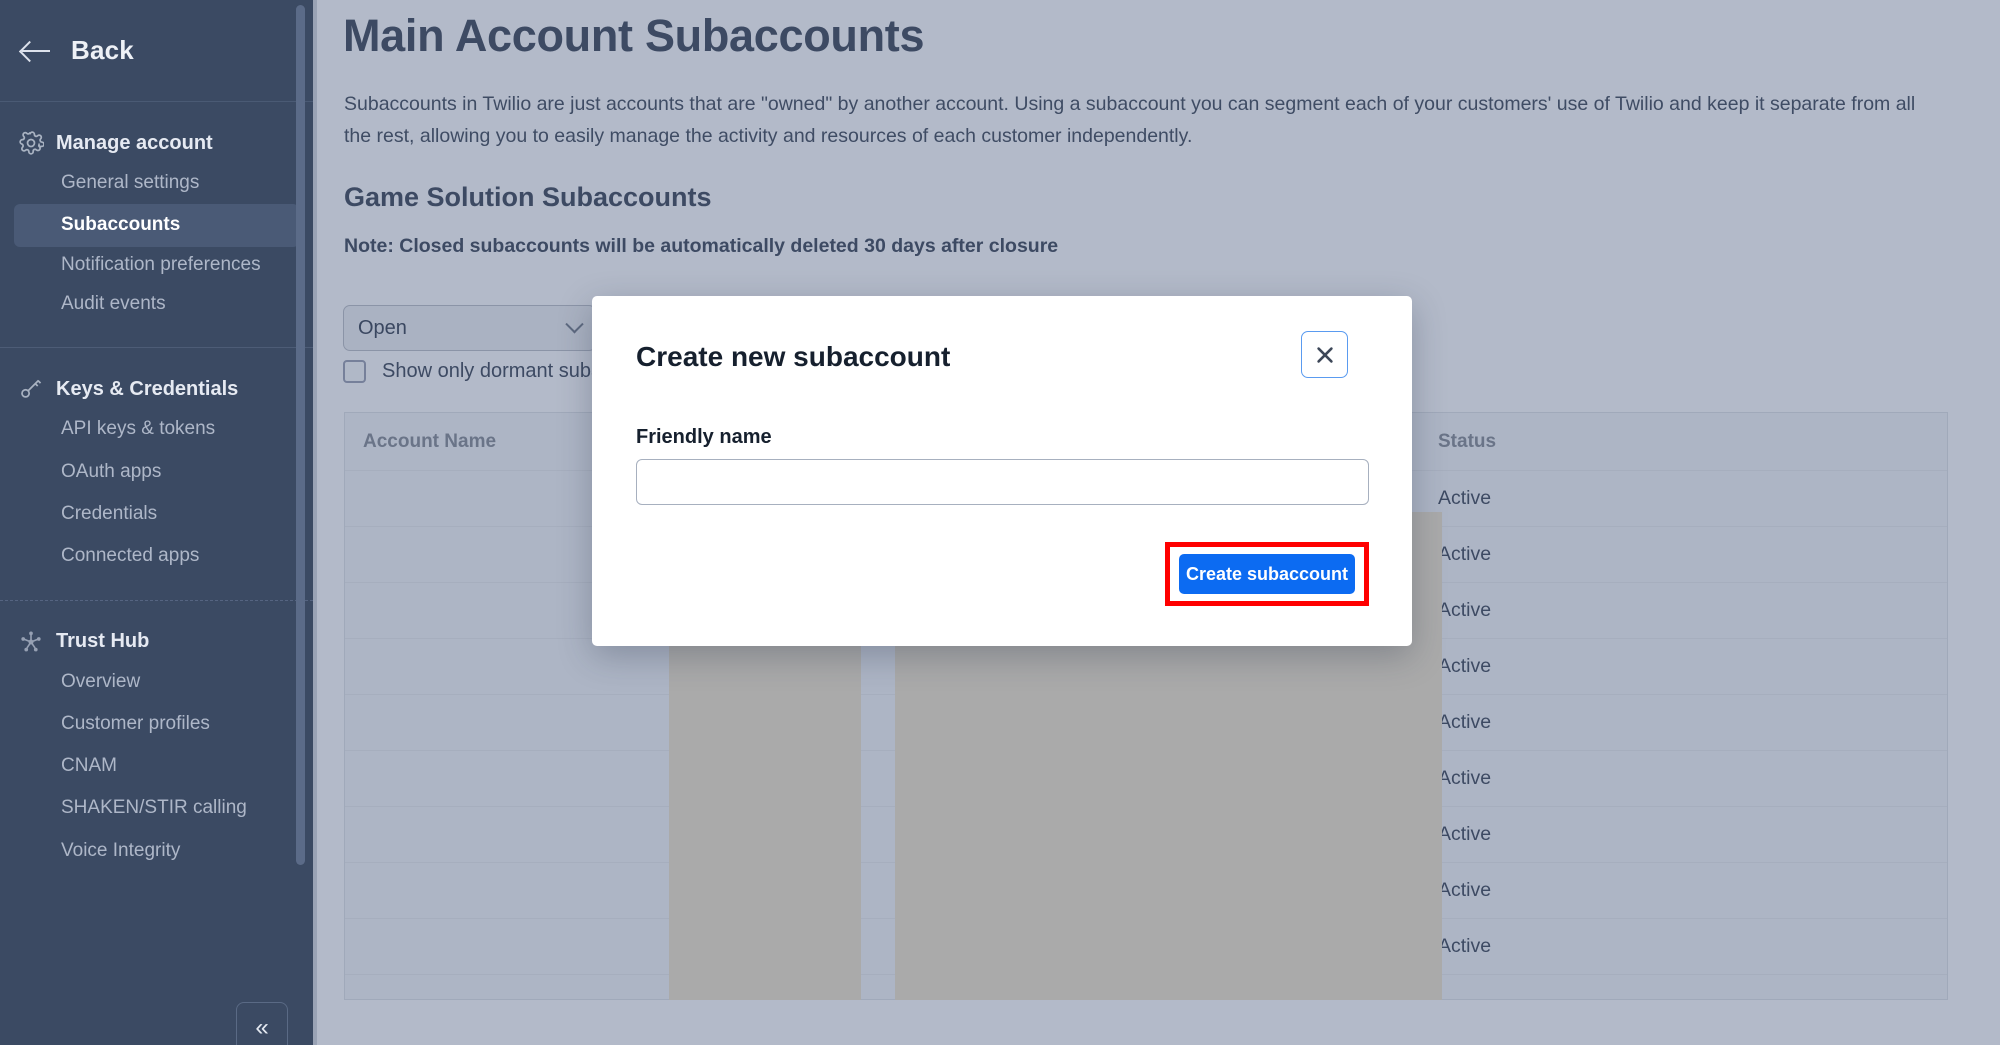 This screenshot has width=2000, height=1045. I want to click on modal-create-subaccount-button: Create subaccount, so click(1267, 574).